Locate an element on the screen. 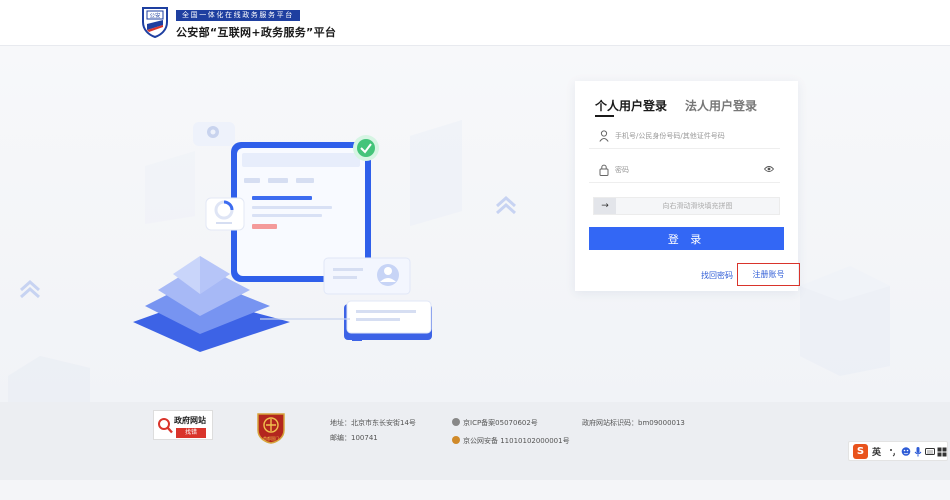  password-field is located at coordinates (684, 170).